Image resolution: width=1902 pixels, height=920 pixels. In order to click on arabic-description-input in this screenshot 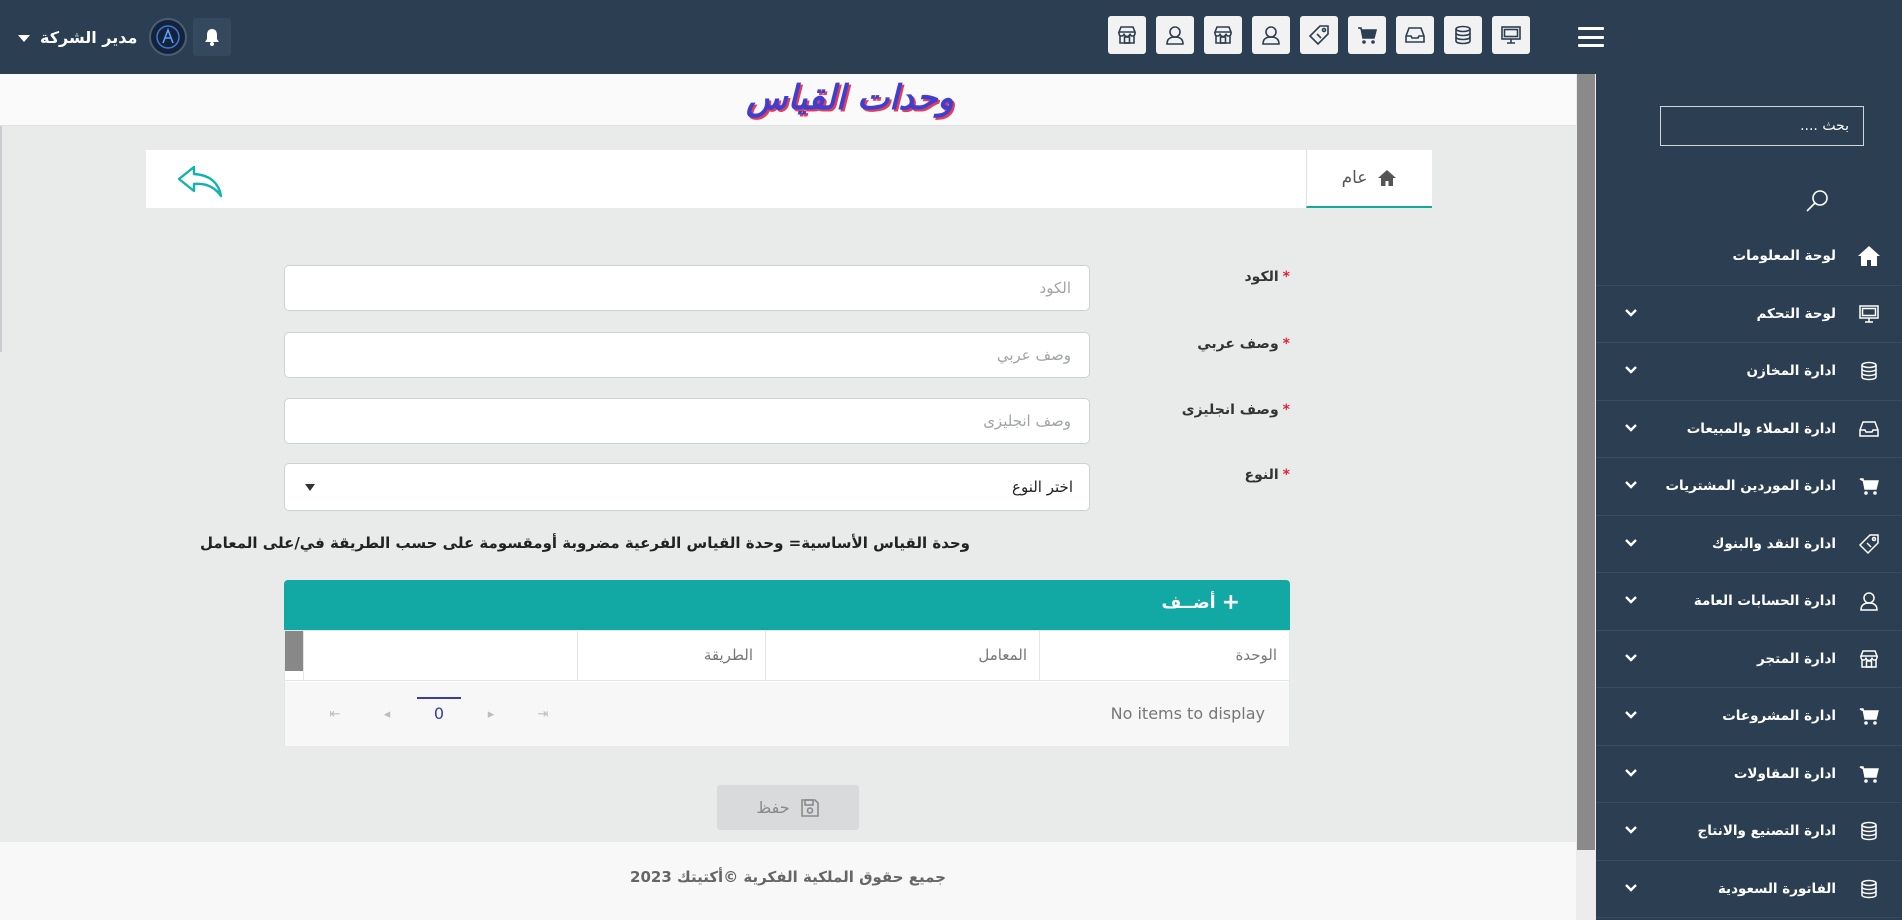, I will do `click(687, 355)`.